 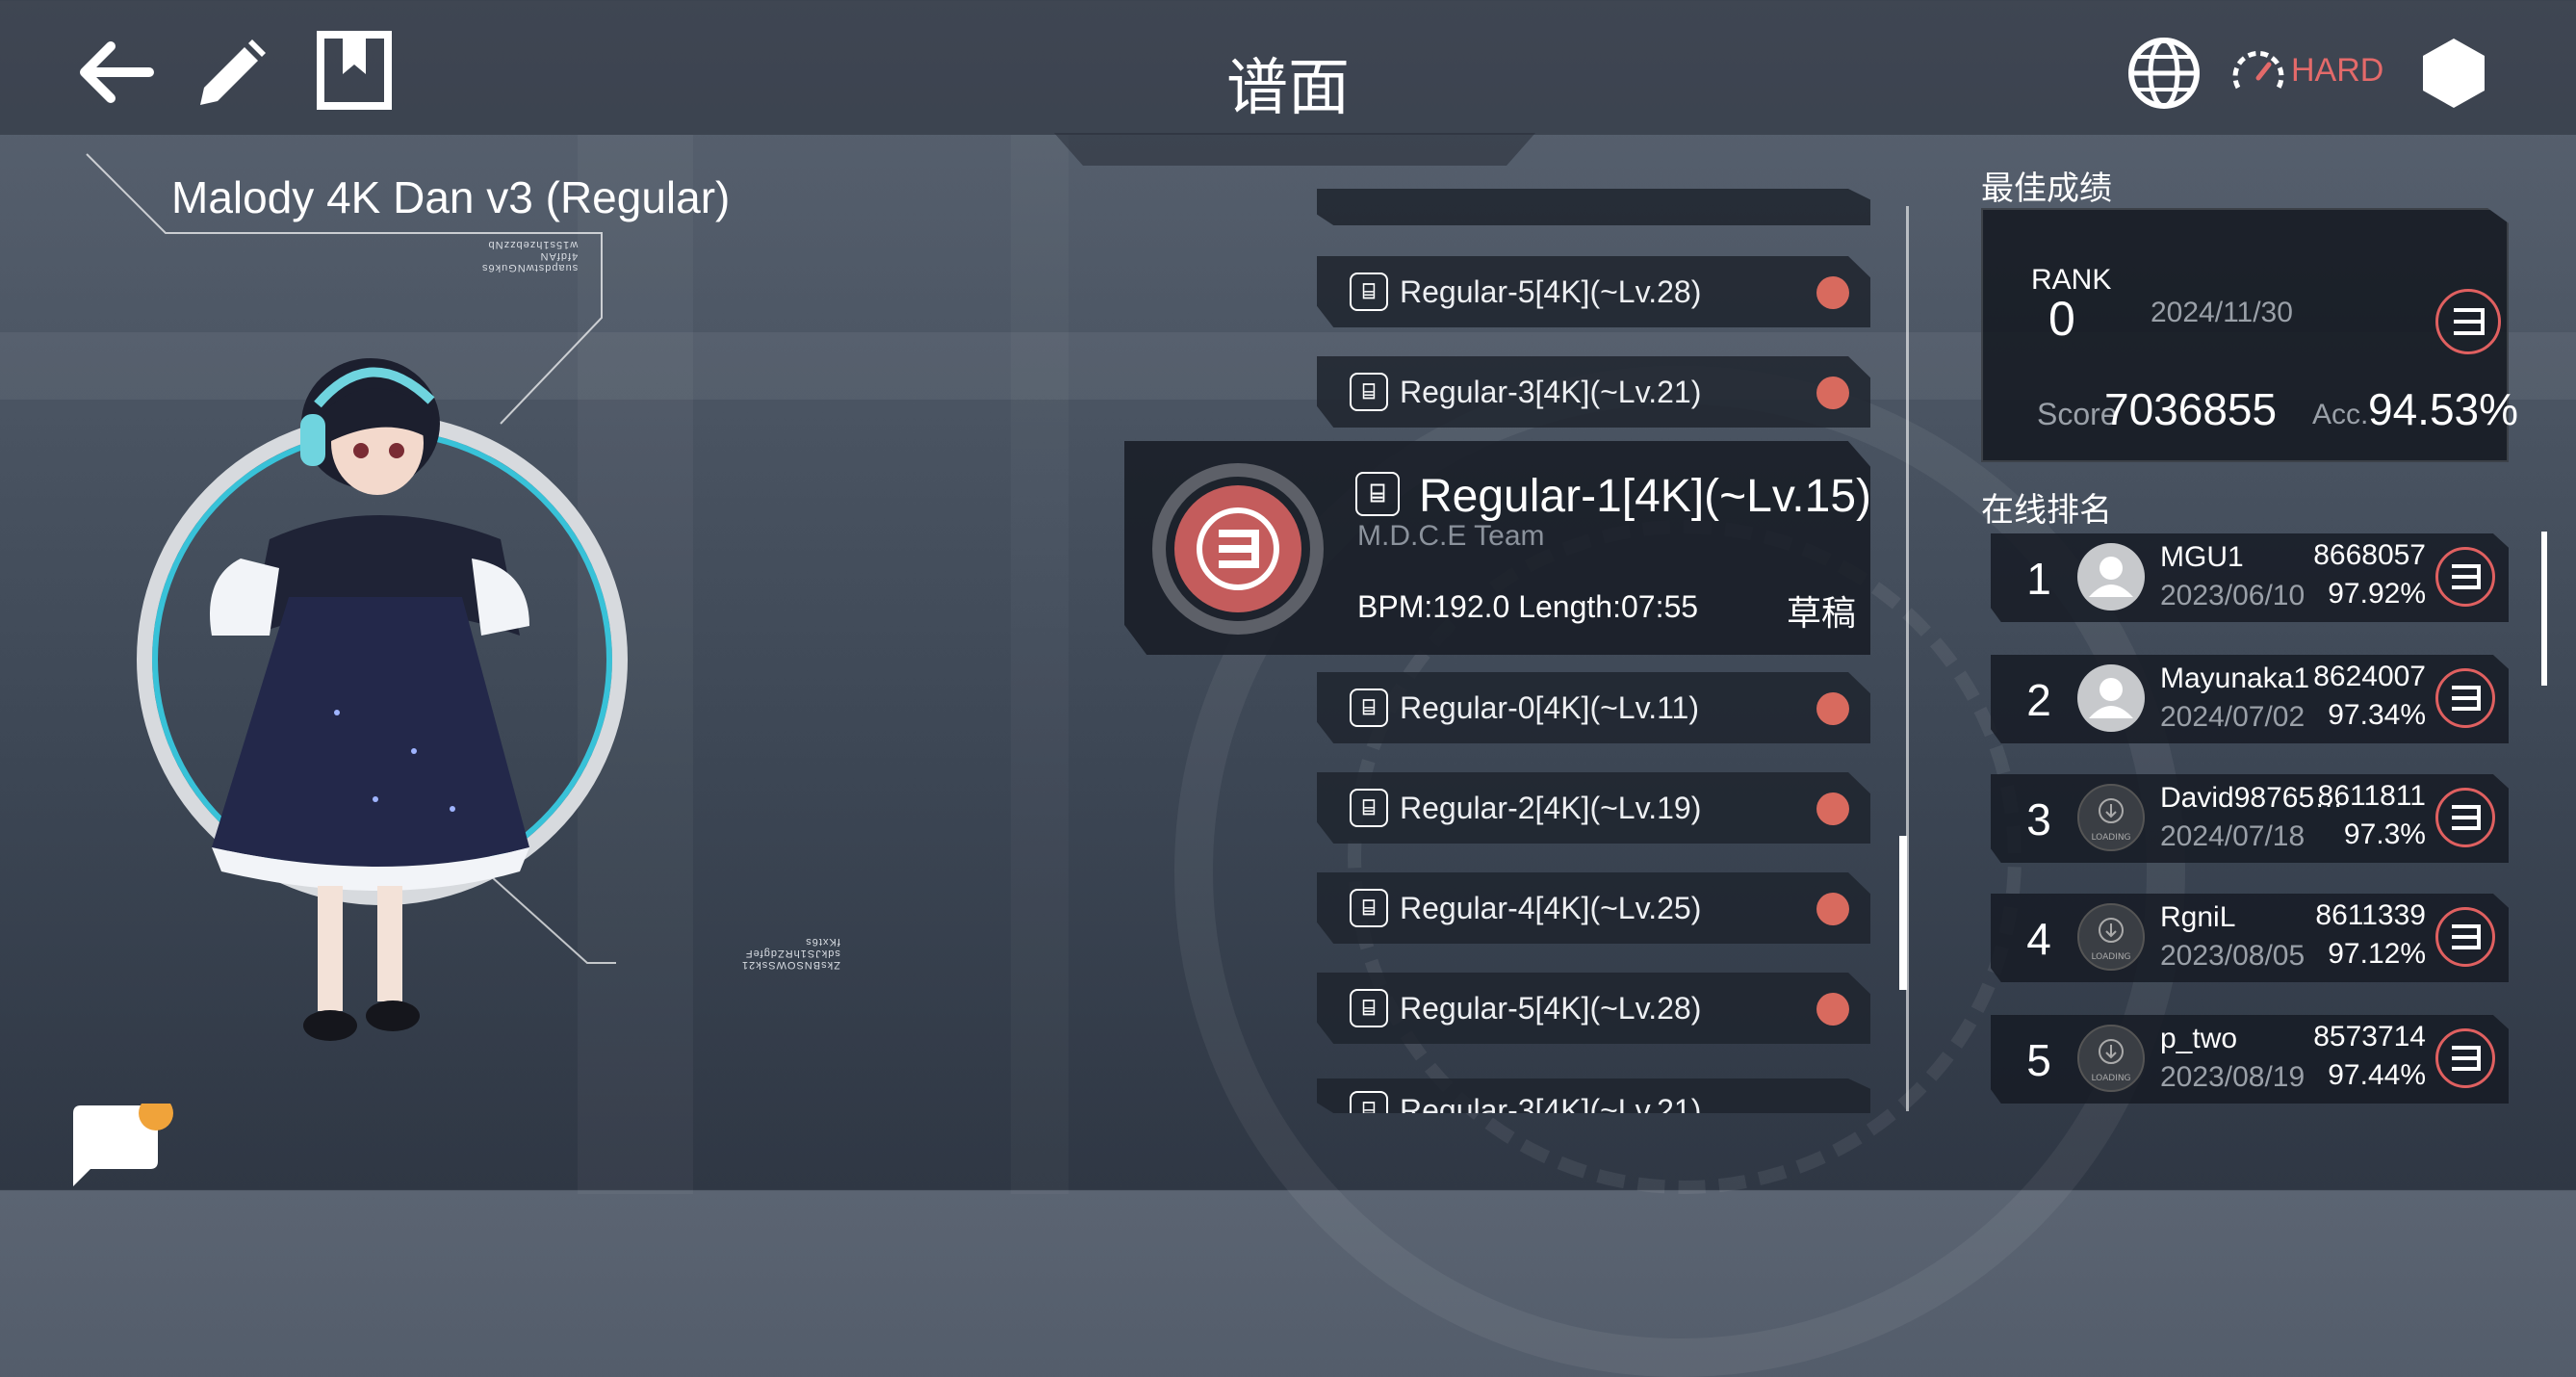 I want to click on chart-item: ⌸ Regular-4[4K](~Lv.25), so click(x=1593, y=908).